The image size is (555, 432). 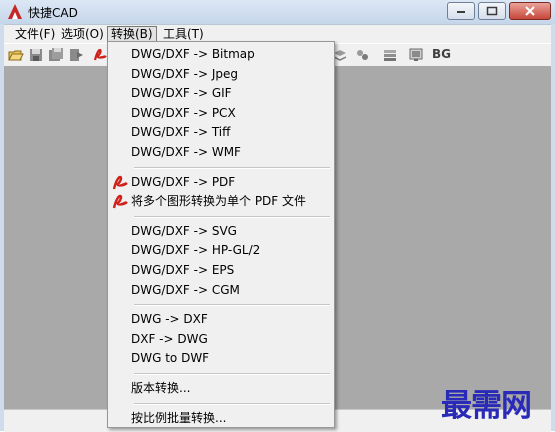 I want to click on menu-item-label: DWG/DXF -> WMF, so click(x=186, y=152).